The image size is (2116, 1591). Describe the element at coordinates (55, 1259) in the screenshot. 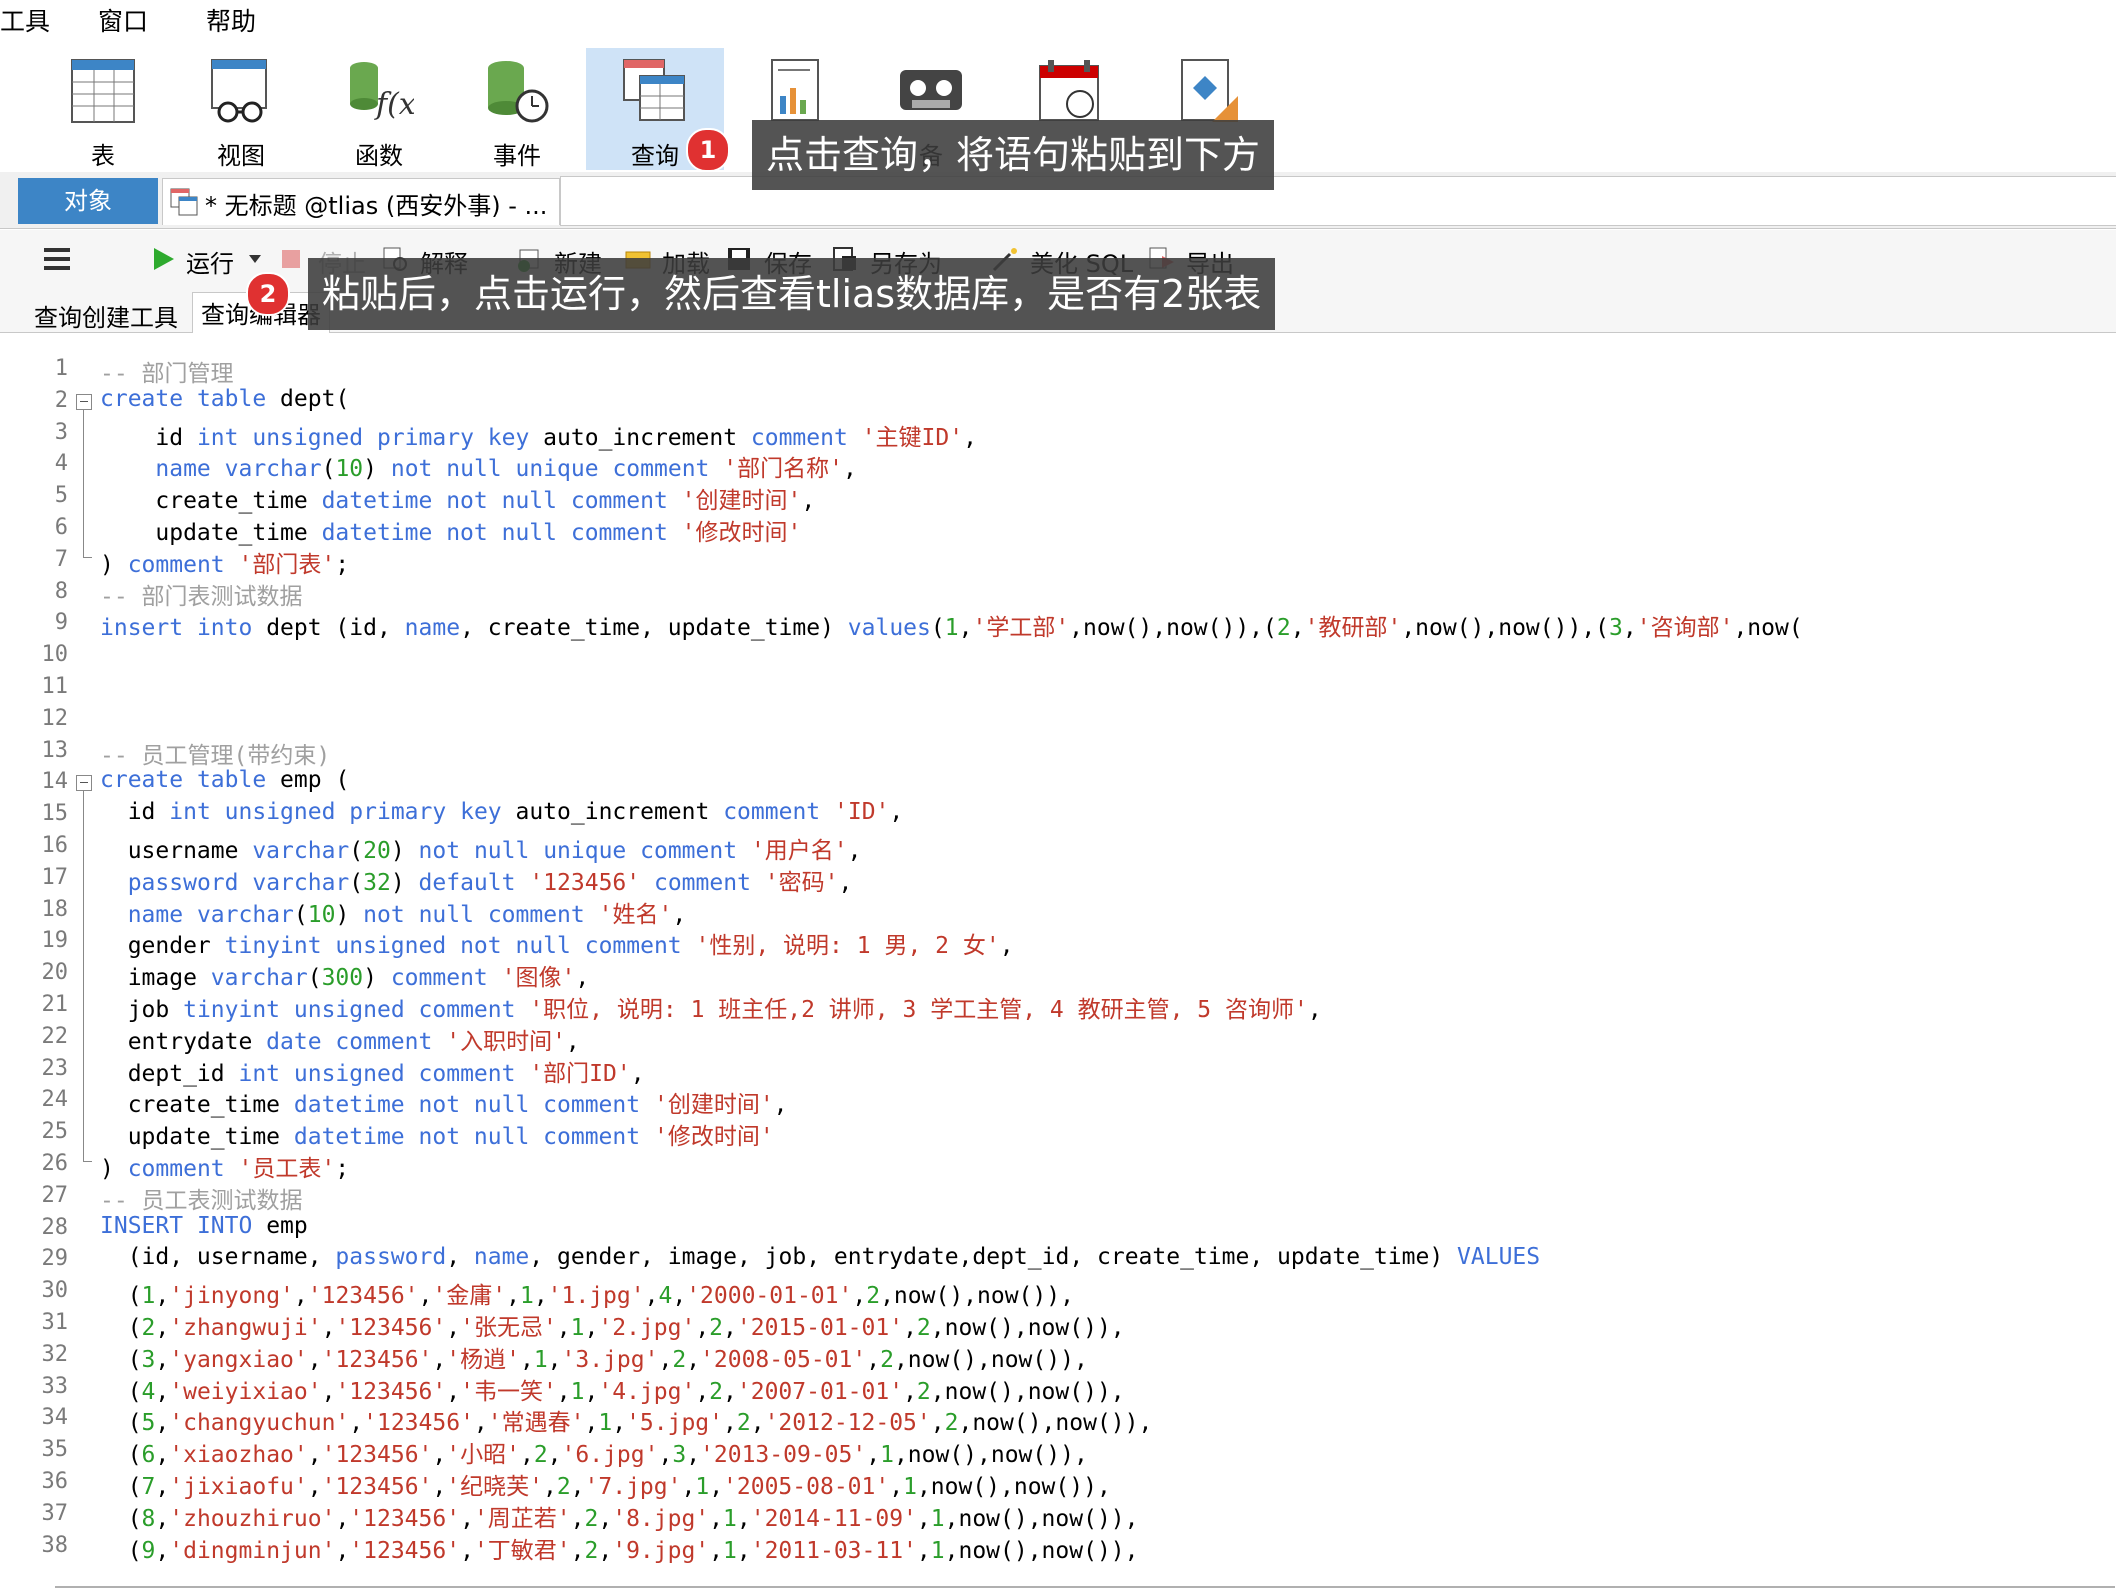

I see `line-number: 29` at that location.